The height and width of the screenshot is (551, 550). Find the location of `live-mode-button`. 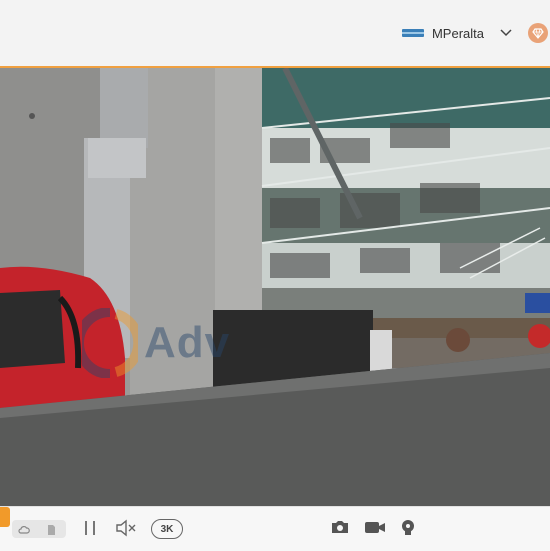

live-mode-button is located at coordinates (5, 517).